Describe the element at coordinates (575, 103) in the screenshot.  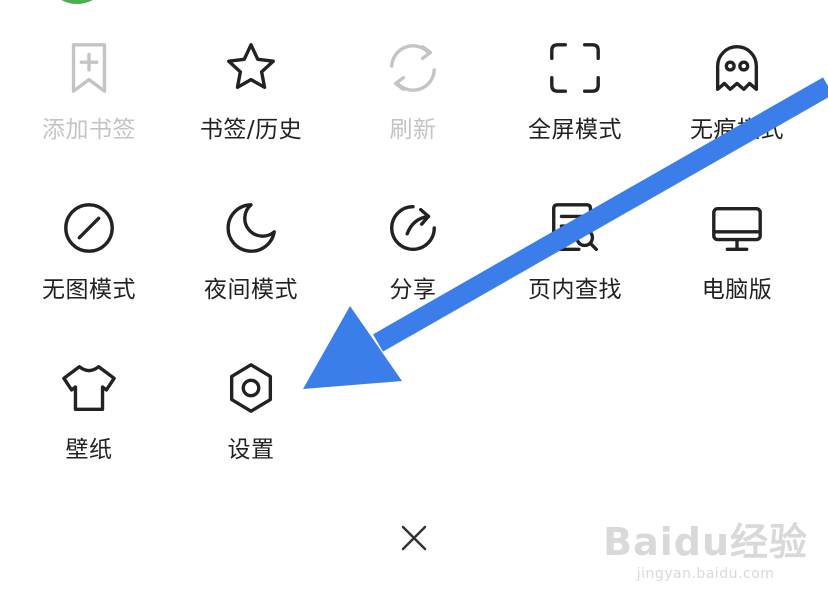
I see `fullscreen-button: 全屏模式` at that location.